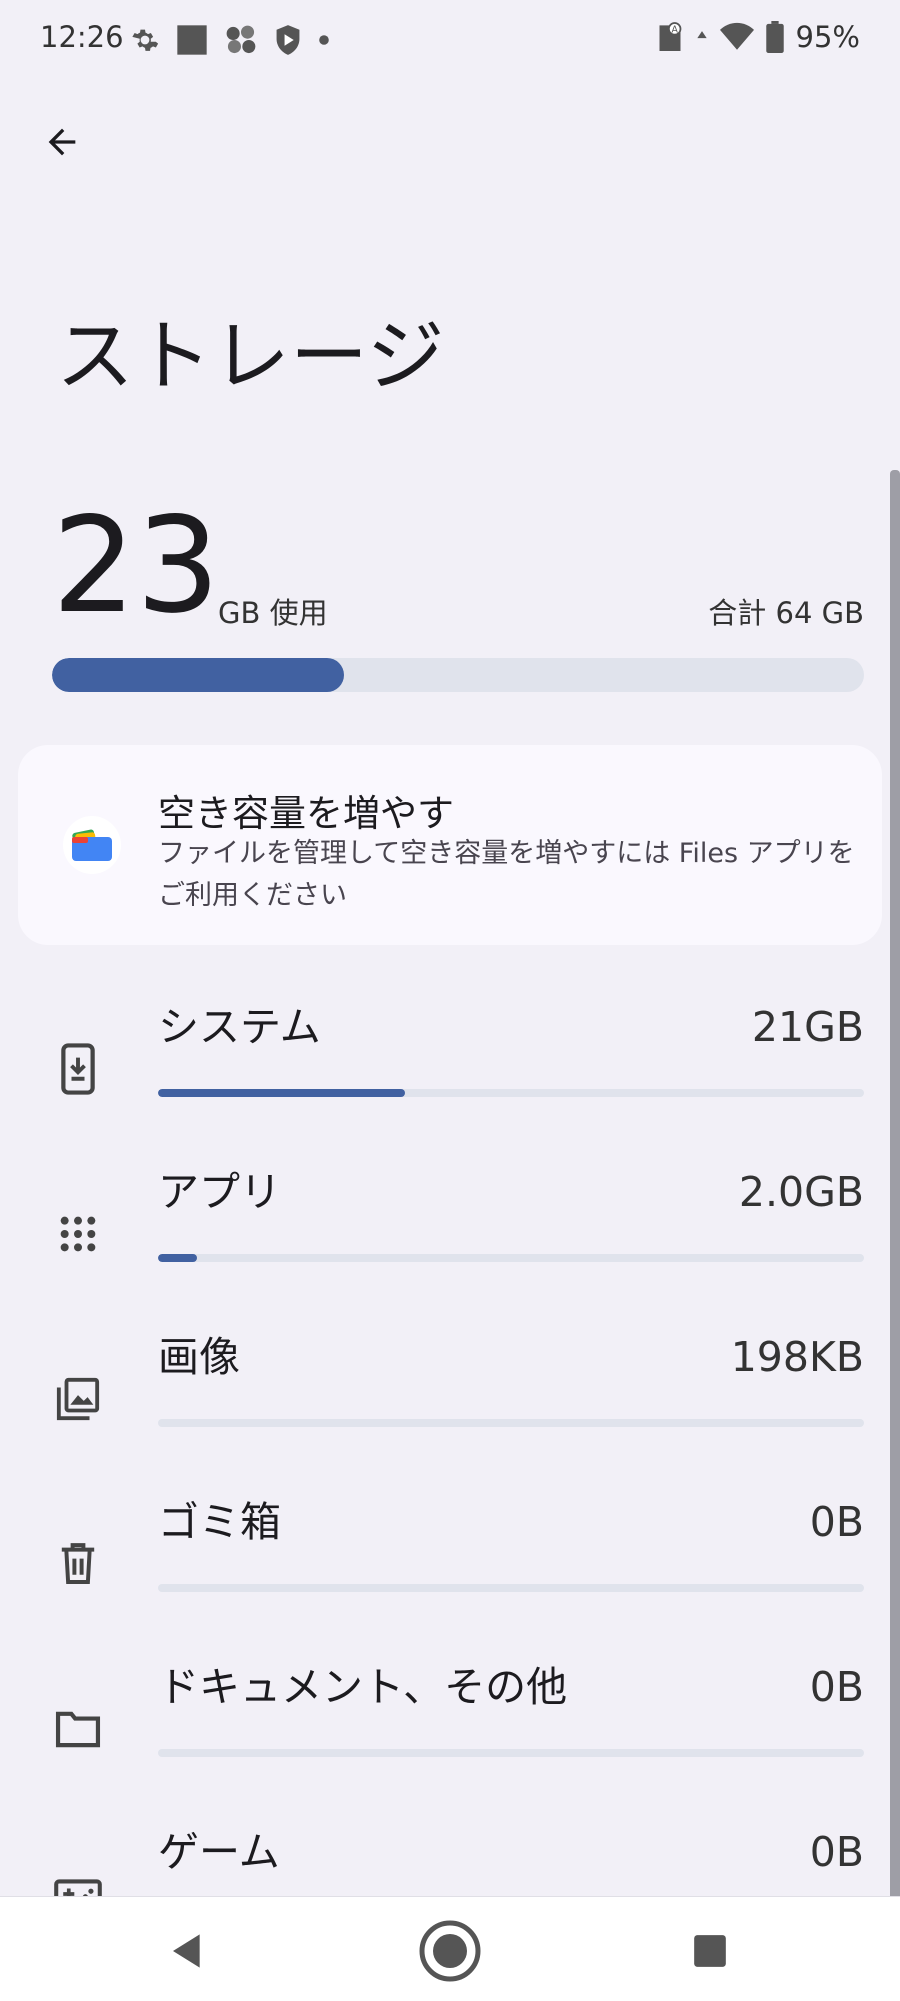  What do you see at coordinates (82, 37) in the screenshot?
I see `status-time: 12:26` at bounding box center [82, 37].